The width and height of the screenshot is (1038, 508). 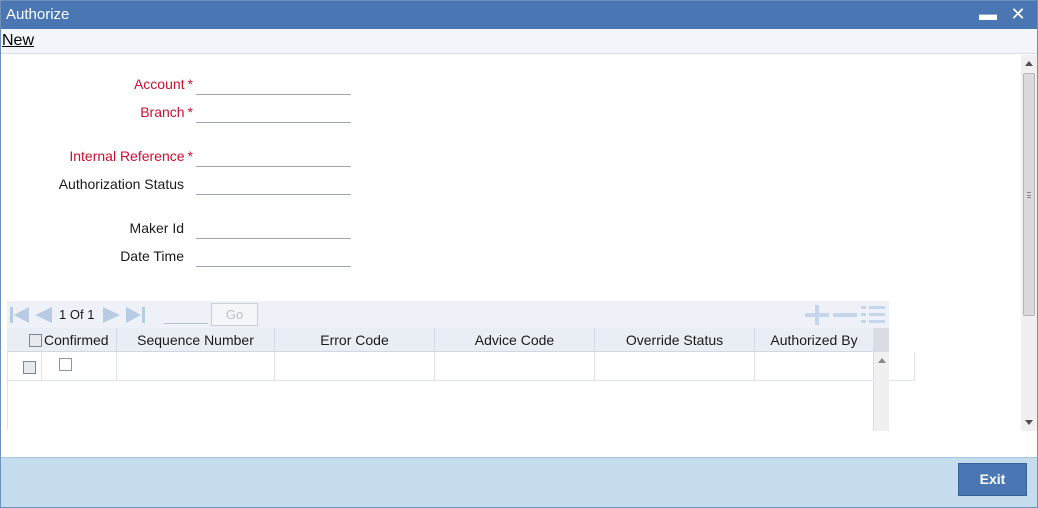 I want to click on maker-id-field-row: Maker Id, so click(x=176, y=228).